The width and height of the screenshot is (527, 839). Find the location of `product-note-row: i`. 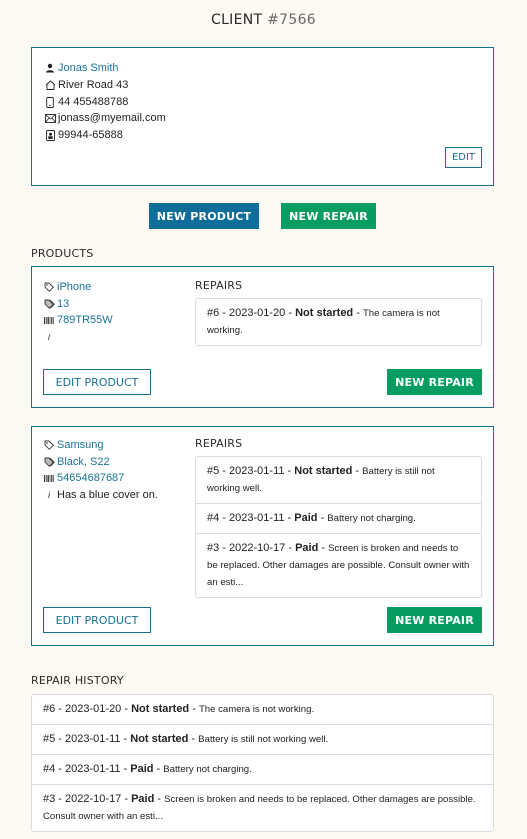

product-note-row: i is located at coordinates (50, 337).